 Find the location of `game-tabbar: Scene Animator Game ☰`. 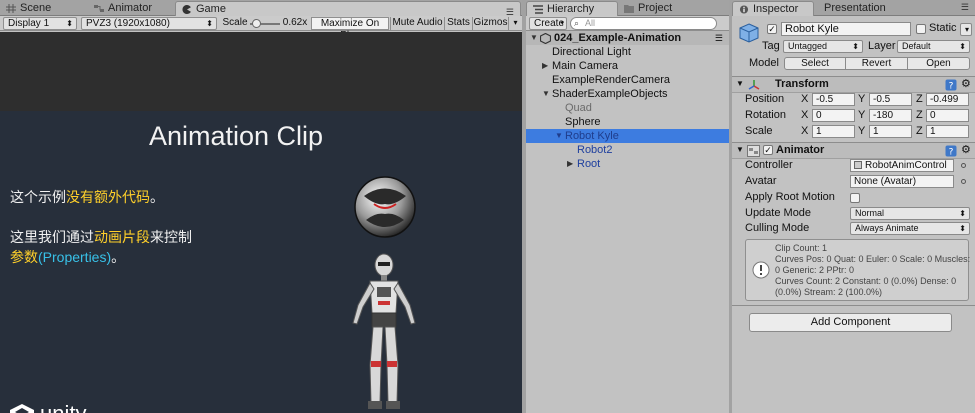

game-tabbar: Scene Animator Game ☰ is located at coordinates (261, 8).